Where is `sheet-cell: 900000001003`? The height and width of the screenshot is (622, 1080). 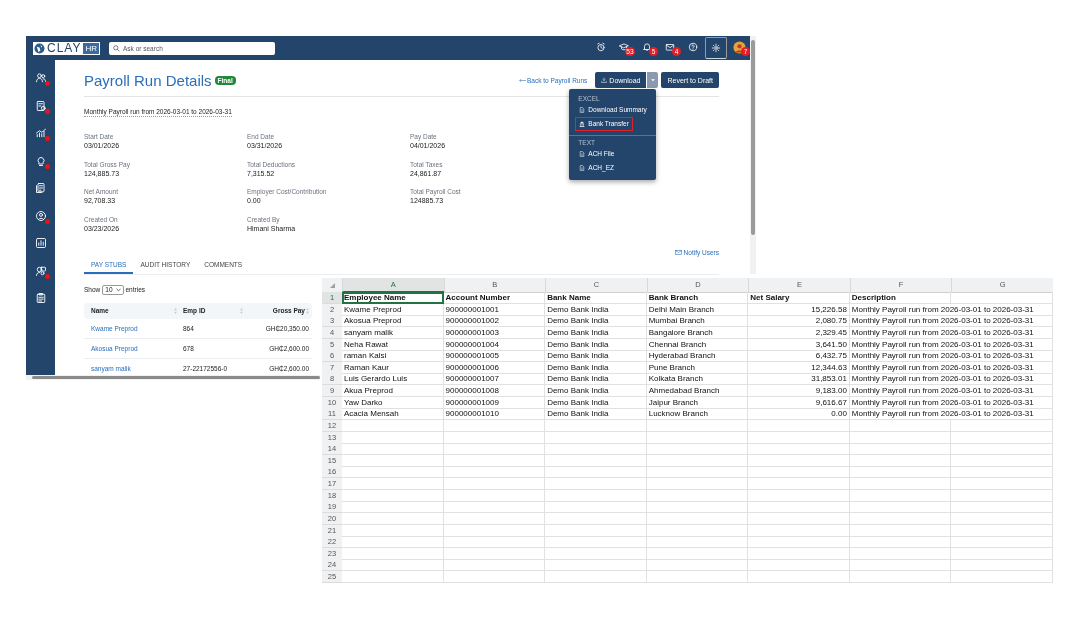 sheet-cell: 900000001003 is located at coordinates (494, 332).